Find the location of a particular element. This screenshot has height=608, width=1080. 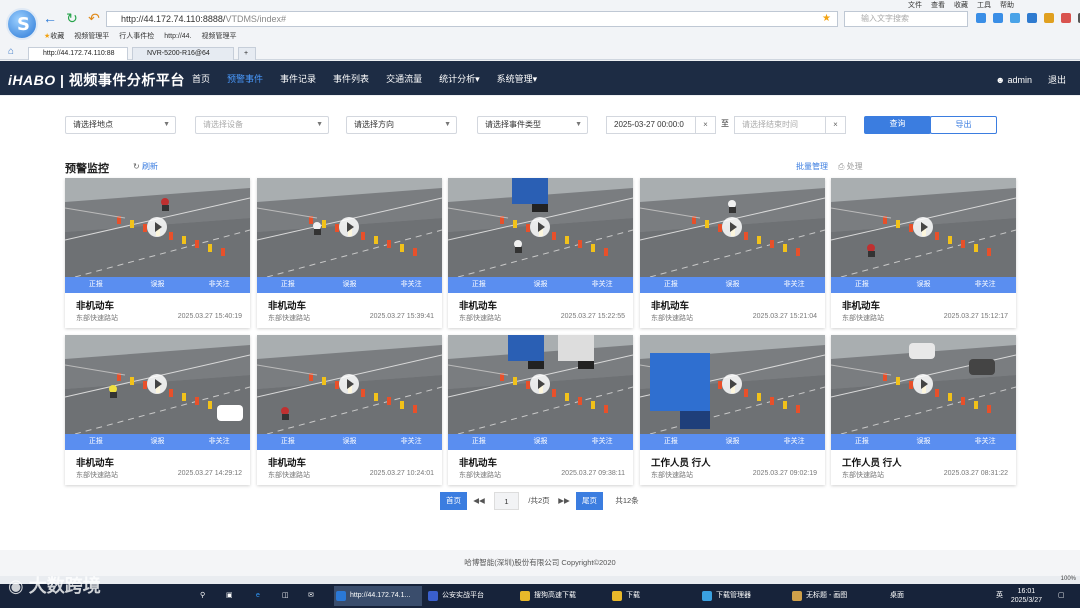

device-select: 请选择设备 ▼ is located at coordinates (262, 125).